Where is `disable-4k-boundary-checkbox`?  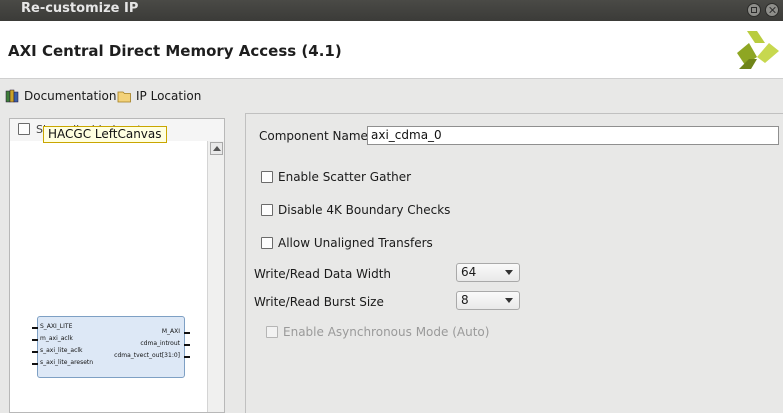
disable-4k-boundary-checkbox is located at coordinates (267, 210).